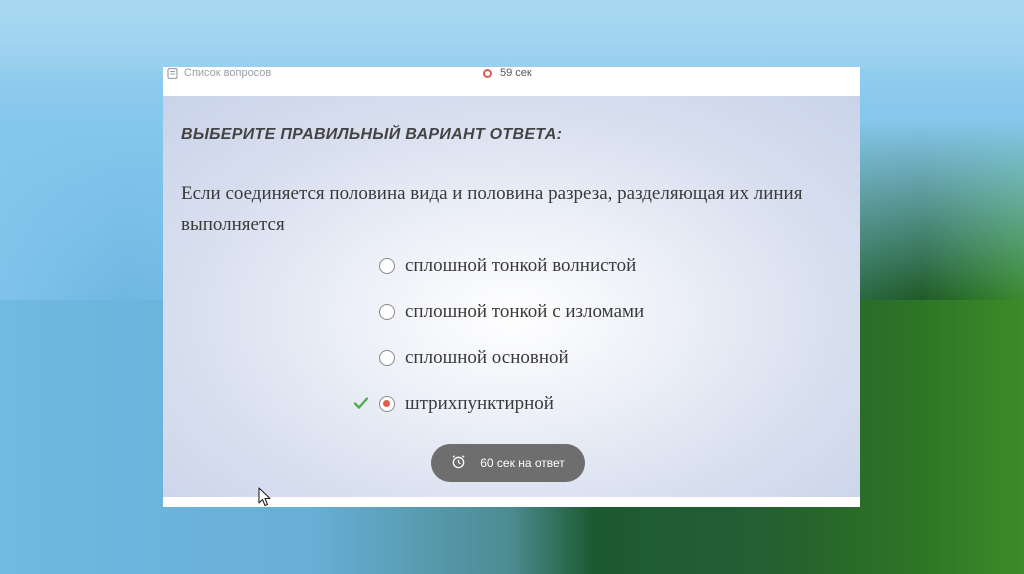 Image resolution: width=1024 pixels, height=574 pixels. I want to click on answer-timer-pill: 60 сек на ответ, so click(508, 463).